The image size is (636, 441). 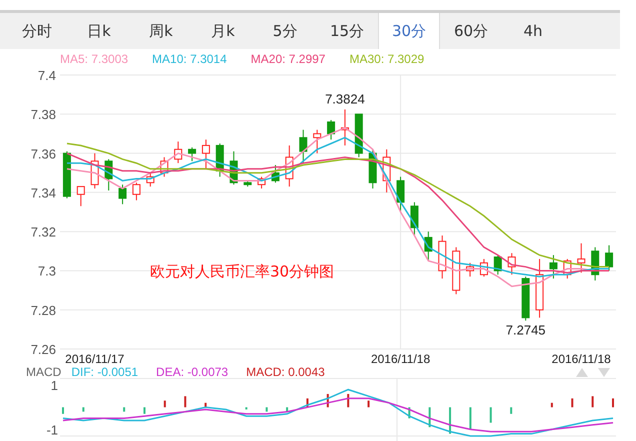 What do you see at coordinates (386, 59) in the screenshot?
I see `ma-legend-label: MA30: 7.3029` at bounding box center [386, 59].